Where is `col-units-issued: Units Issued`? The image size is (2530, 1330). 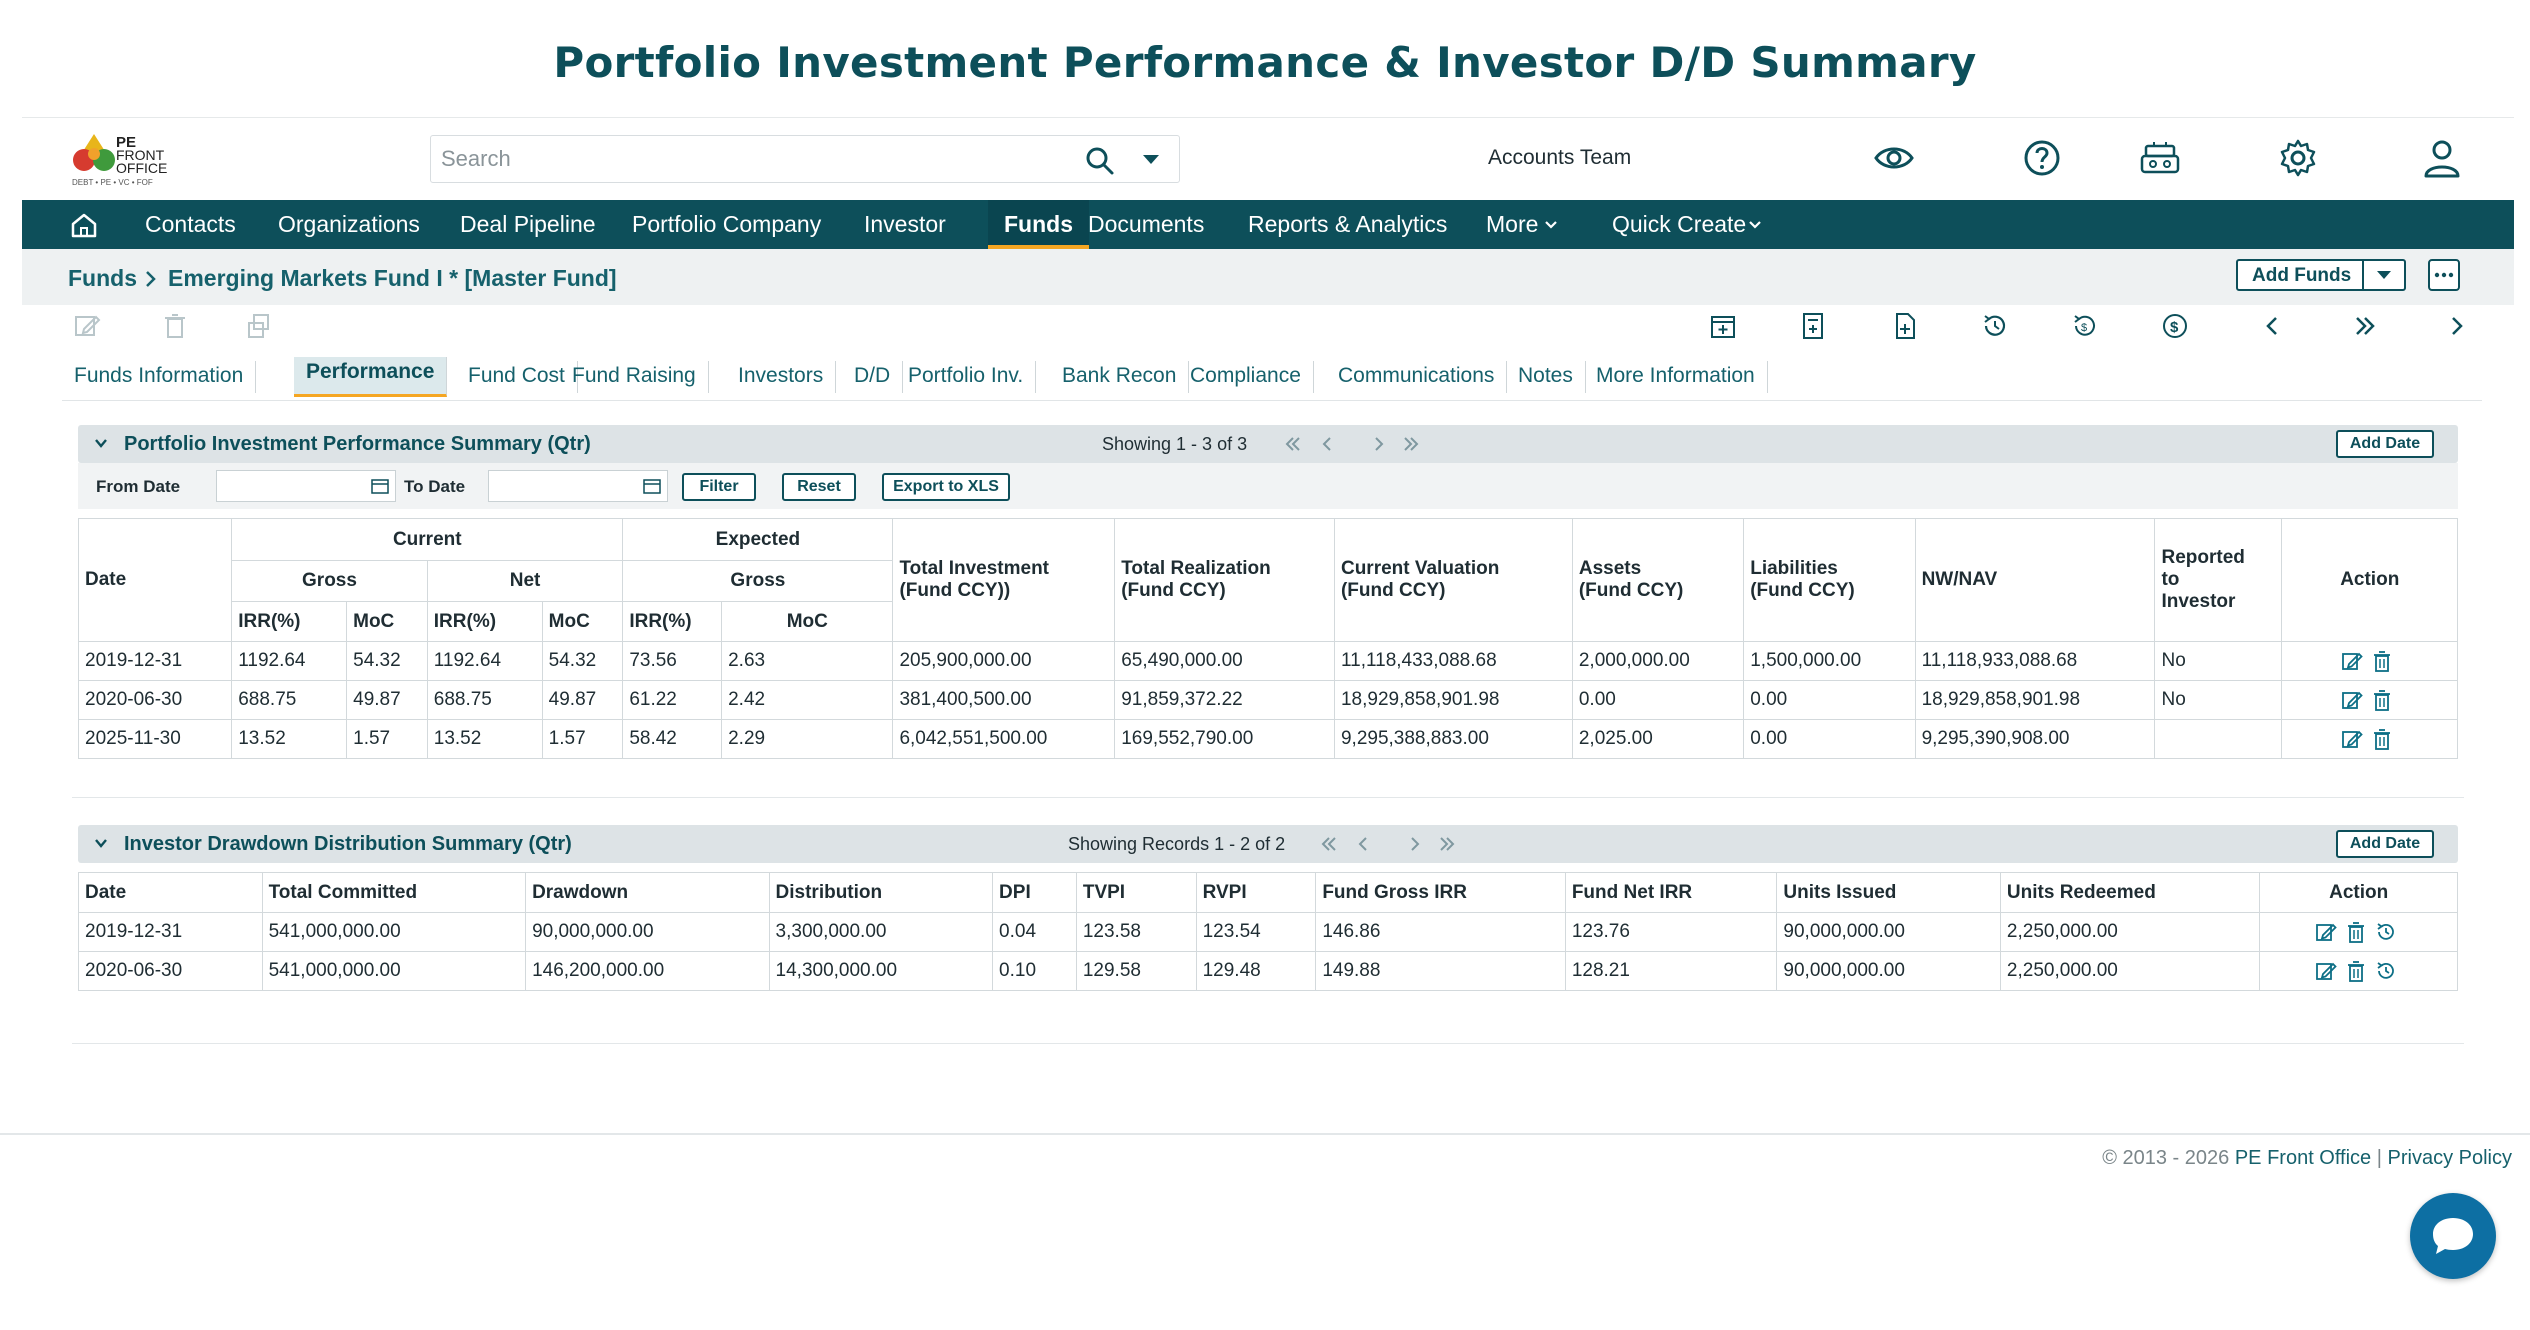 col-units-issued: Units Issued is located at coordinates (1888, 892).